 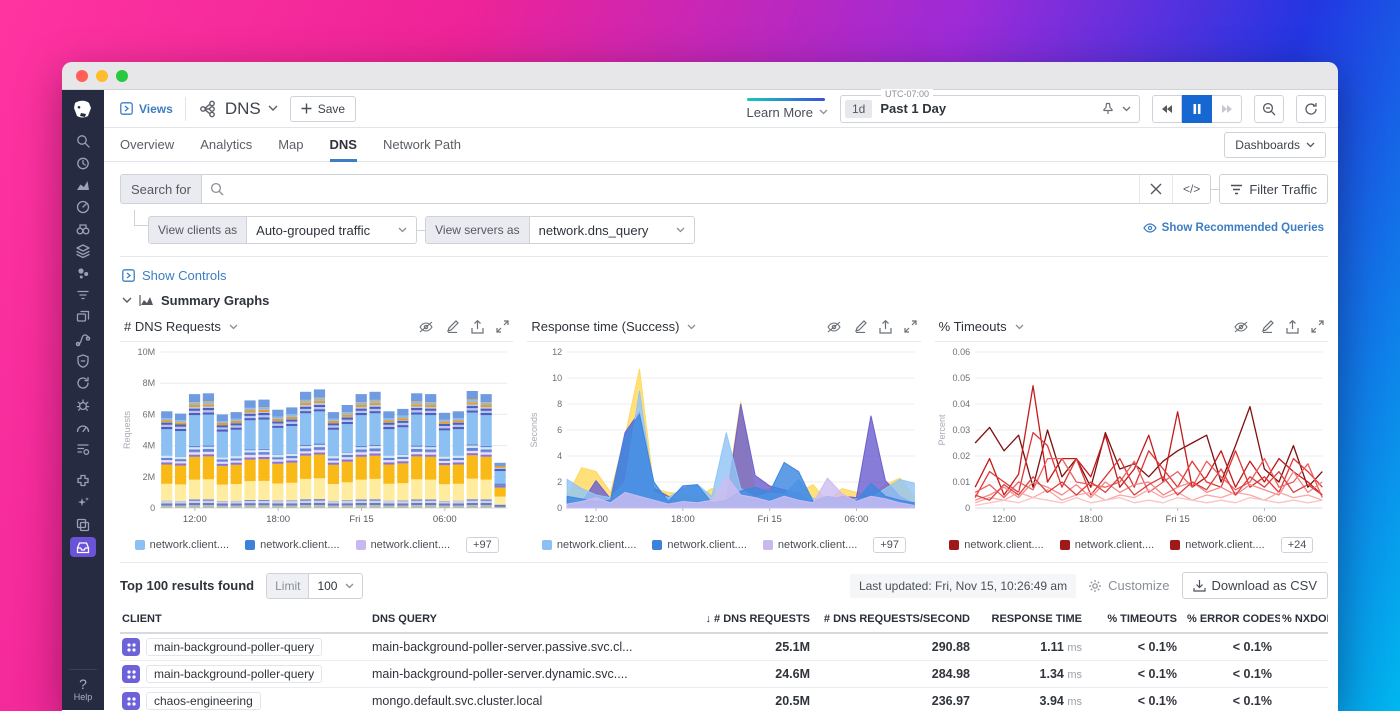 What do you see at coordinates (343, 145) in the screenshot?
I see `tab-dns: DNS` at bounding box center [343, 145].